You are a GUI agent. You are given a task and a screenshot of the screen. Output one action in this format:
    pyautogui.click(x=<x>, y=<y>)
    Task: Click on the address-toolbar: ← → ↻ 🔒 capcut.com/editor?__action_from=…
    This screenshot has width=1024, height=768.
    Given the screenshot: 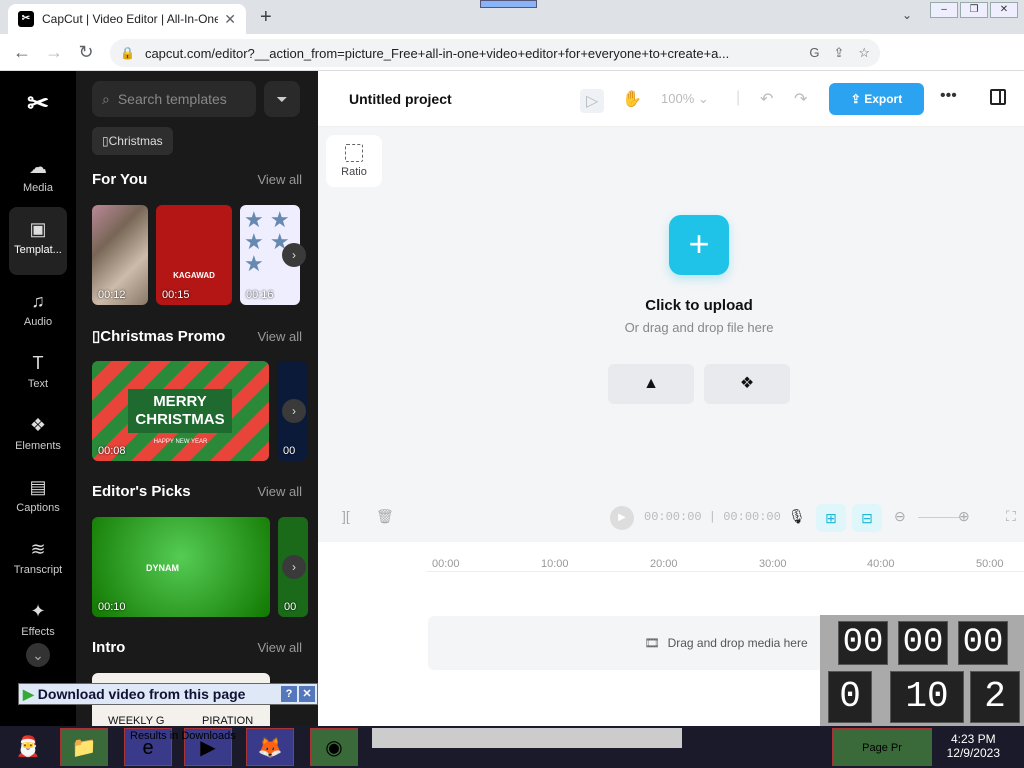 What is the action you would take?
    pyautogui.click(x=512, y=64)
    